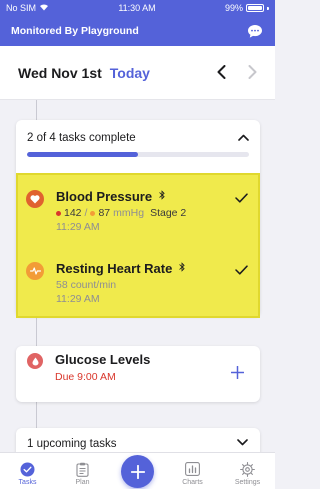 Image resolution: width=320 pixels, height=489 pixels. I want to click on battery-fill, so click(254, 8).